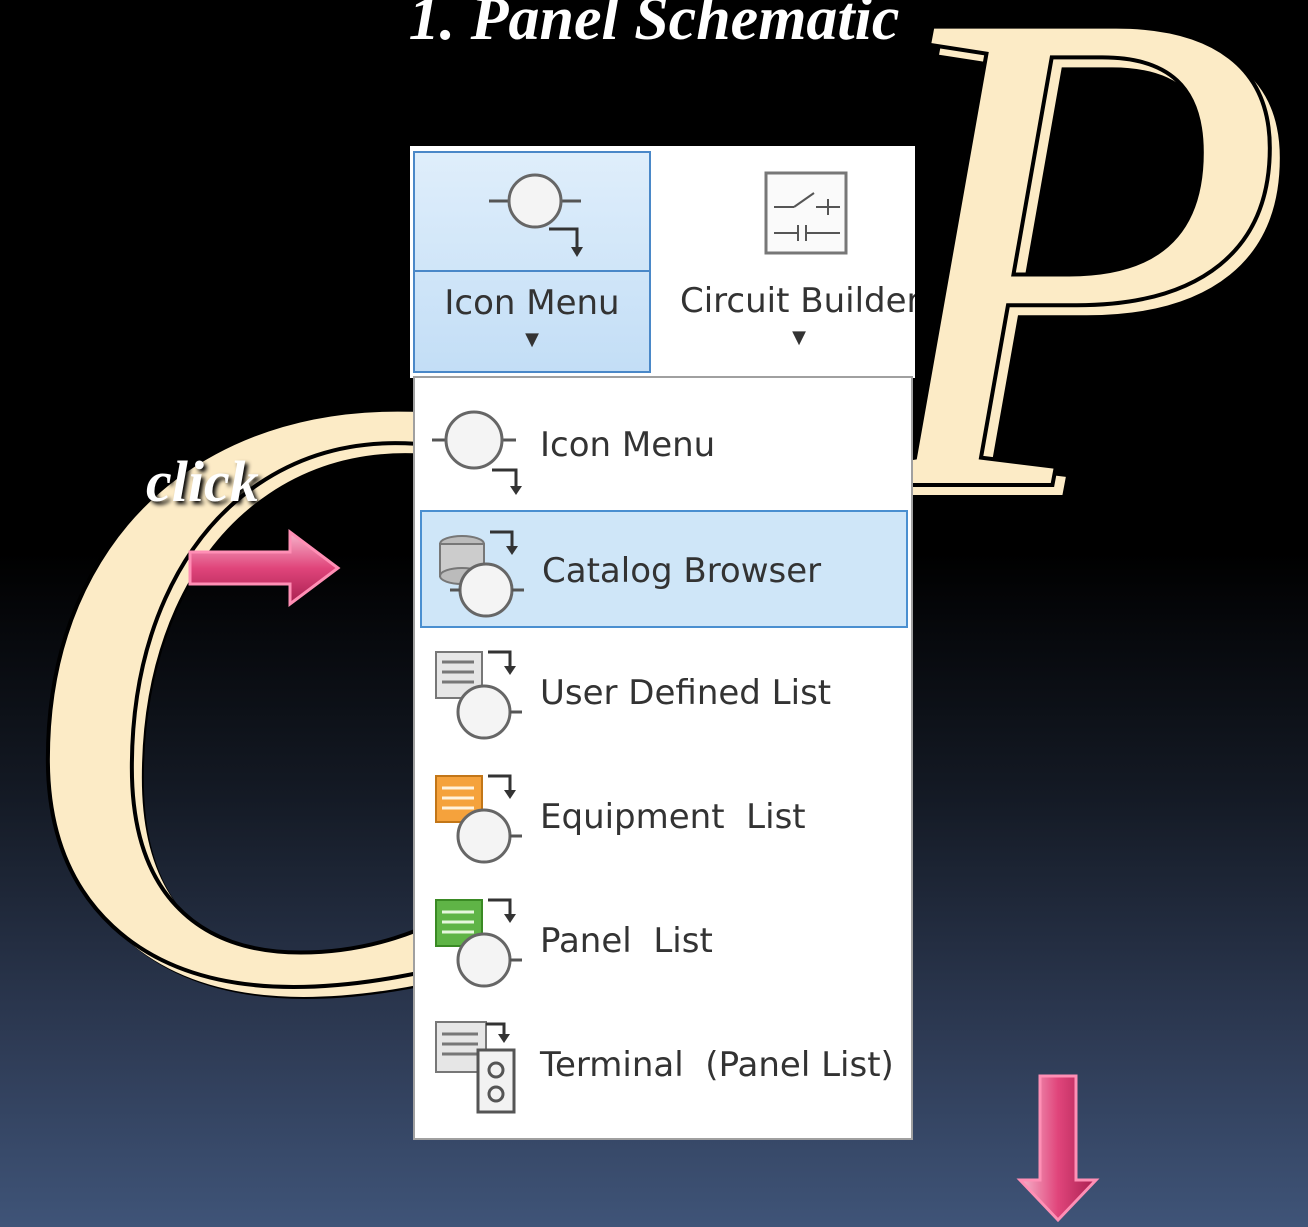  I want to click on down-arrow-icon, so click(1058, 1148).